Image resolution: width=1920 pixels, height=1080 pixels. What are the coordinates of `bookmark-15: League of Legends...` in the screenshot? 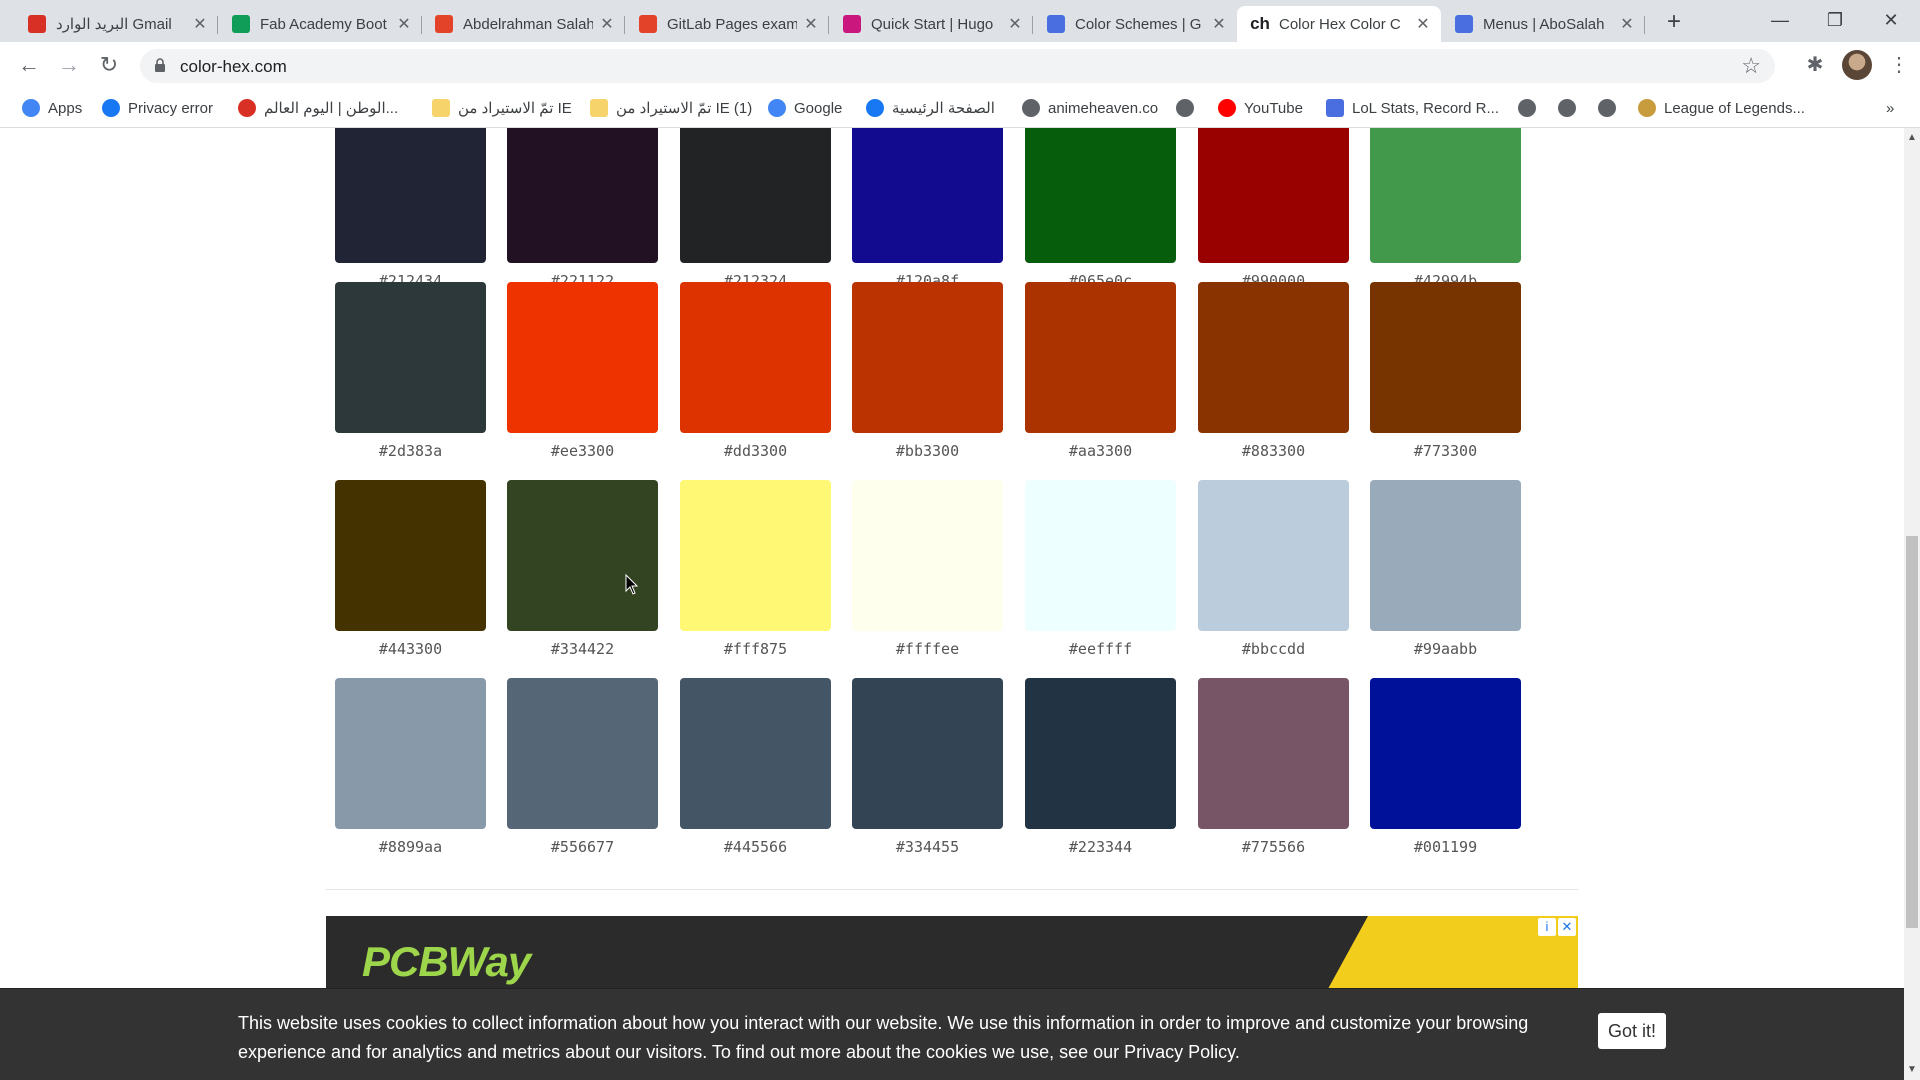 It's located at (1721, 108).